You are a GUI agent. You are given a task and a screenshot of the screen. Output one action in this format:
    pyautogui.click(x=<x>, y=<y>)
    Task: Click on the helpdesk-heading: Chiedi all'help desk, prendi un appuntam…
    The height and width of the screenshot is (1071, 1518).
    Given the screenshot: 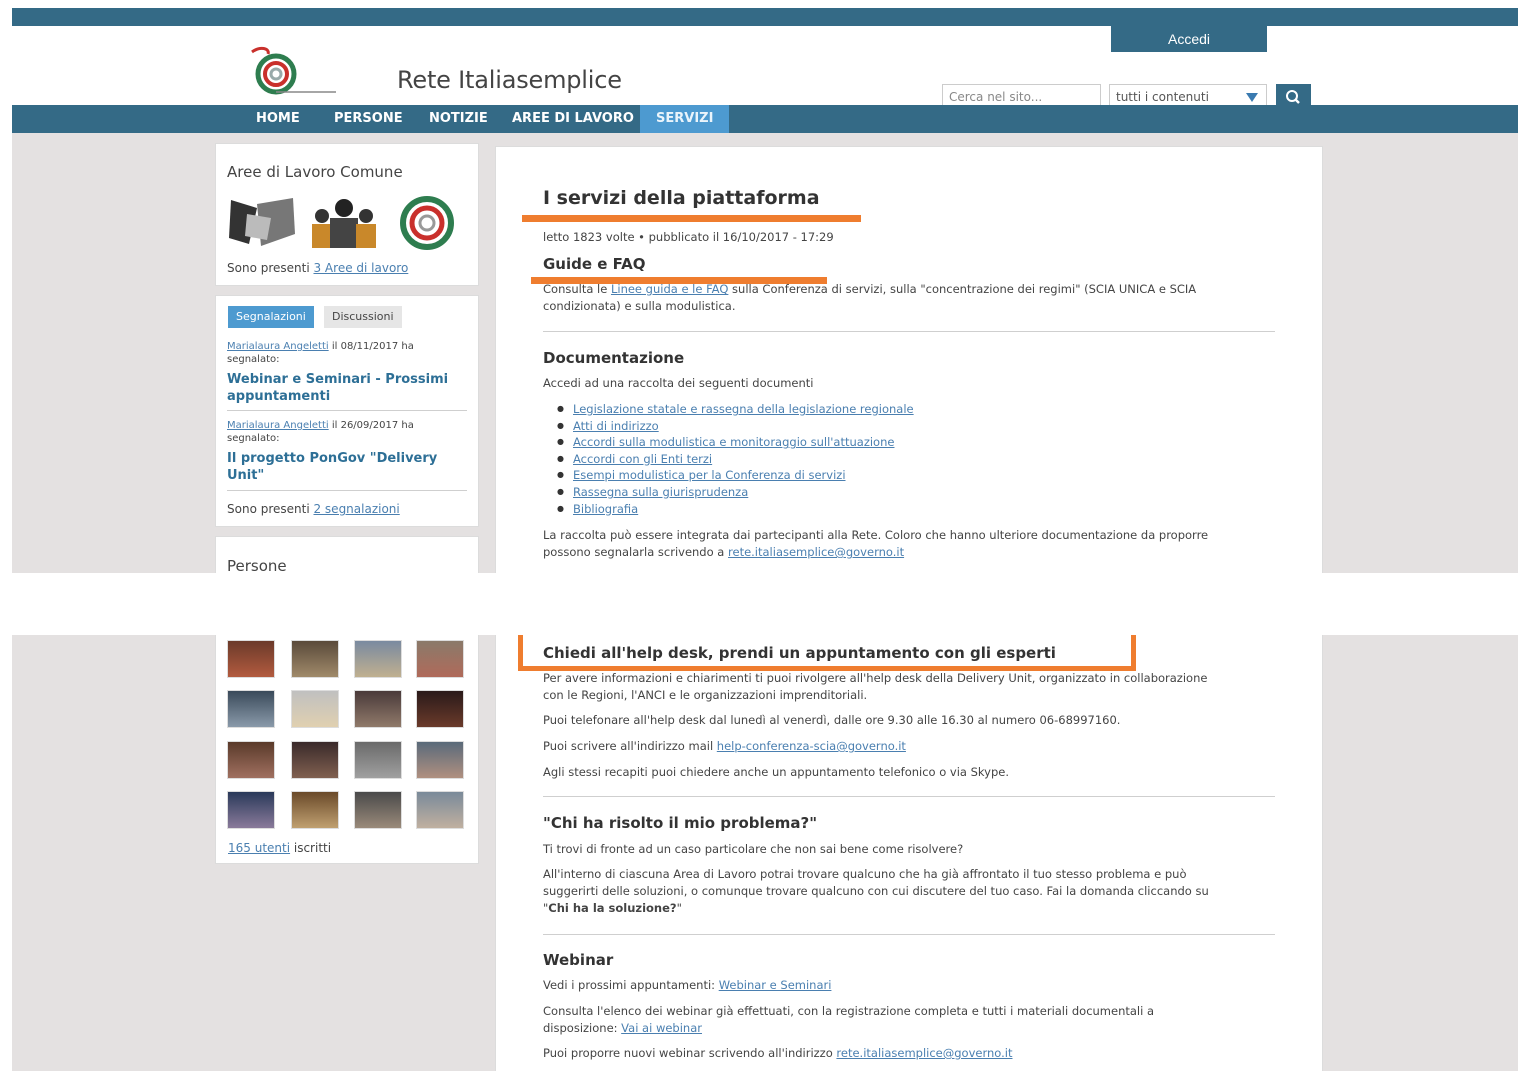 What is the action you would take?
    pyautogui.click(x=799, y=653)
    